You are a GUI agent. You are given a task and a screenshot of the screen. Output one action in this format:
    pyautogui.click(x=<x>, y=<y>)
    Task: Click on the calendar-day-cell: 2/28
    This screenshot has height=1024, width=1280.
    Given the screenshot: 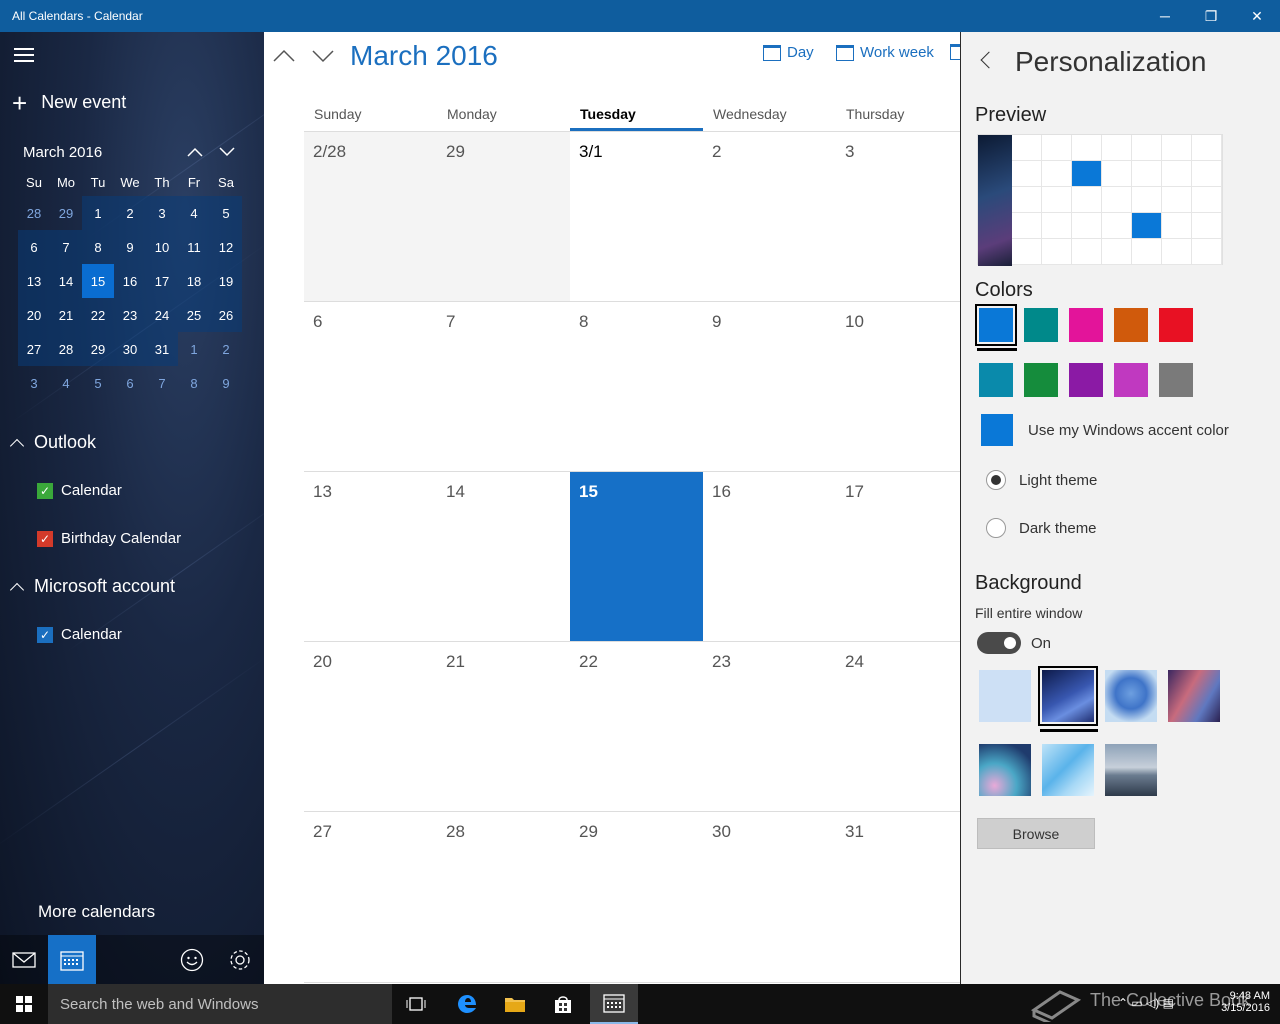 What is the action you would take?
    pyautogui.click(x=370, y=217)
    